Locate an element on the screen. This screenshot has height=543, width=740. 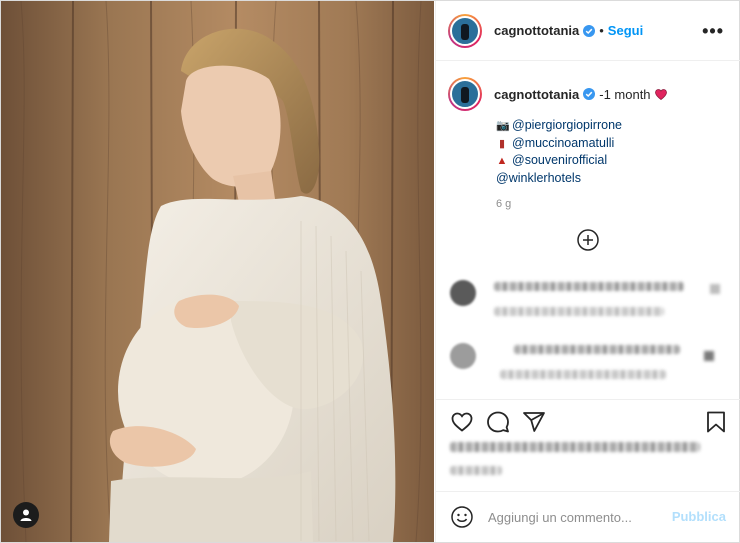
caption-line: ▮ @muccinoamatulli is located at coordinates (612, 144).